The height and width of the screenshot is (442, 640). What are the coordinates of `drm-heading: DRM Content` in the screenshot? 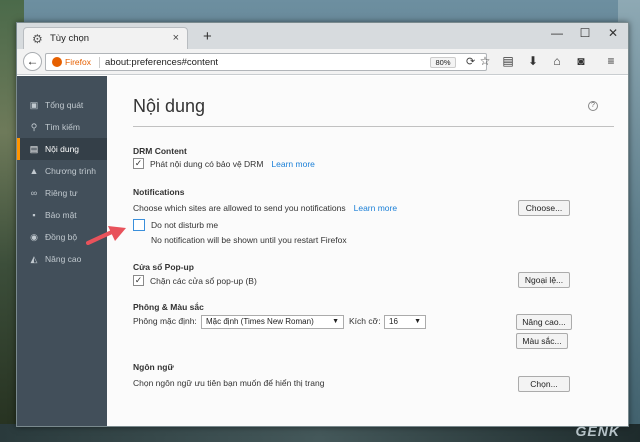 It's located at (160, 151).